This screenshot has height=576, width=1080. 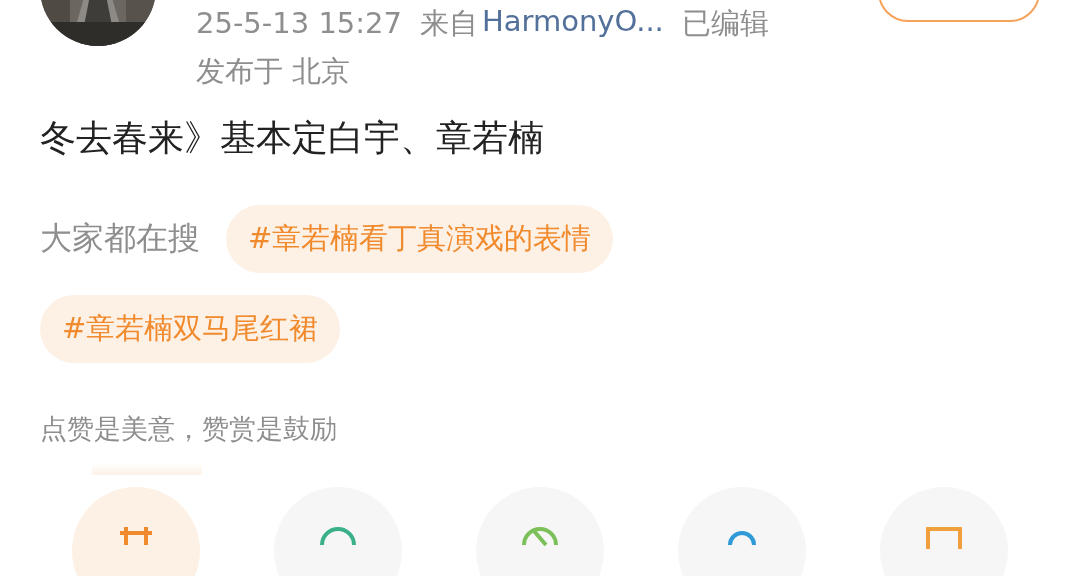 What do you see at coordinates (299, 23) in the screenshot?
I see `post-time: 25-5-13 15:27` at bounding box center [299, 23].